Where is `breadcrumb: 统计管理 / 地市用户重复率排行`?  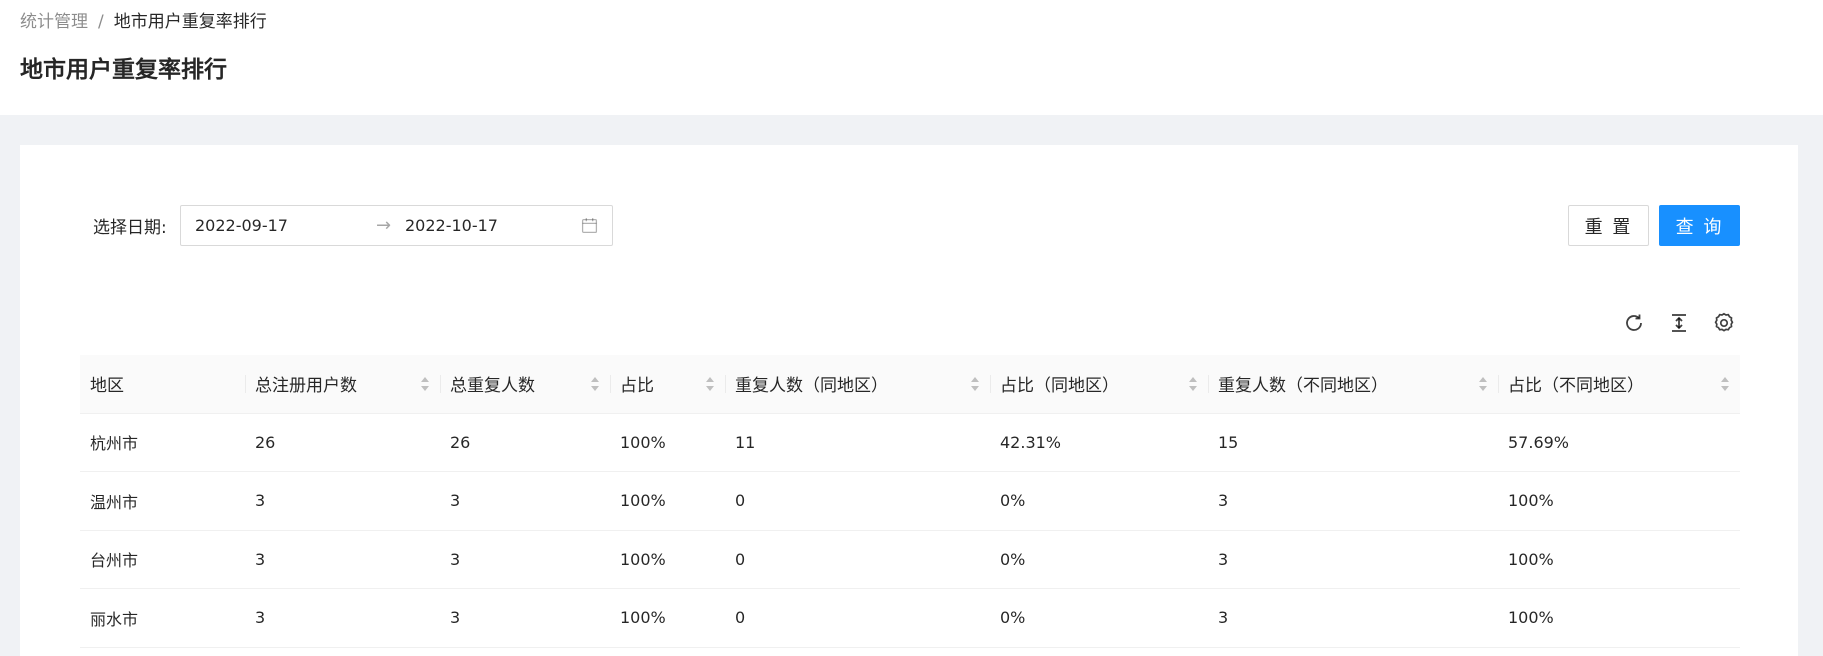
breadcrumb: 统计管理 / 地市用户重复率排行 is located at coordinates (143, 22).